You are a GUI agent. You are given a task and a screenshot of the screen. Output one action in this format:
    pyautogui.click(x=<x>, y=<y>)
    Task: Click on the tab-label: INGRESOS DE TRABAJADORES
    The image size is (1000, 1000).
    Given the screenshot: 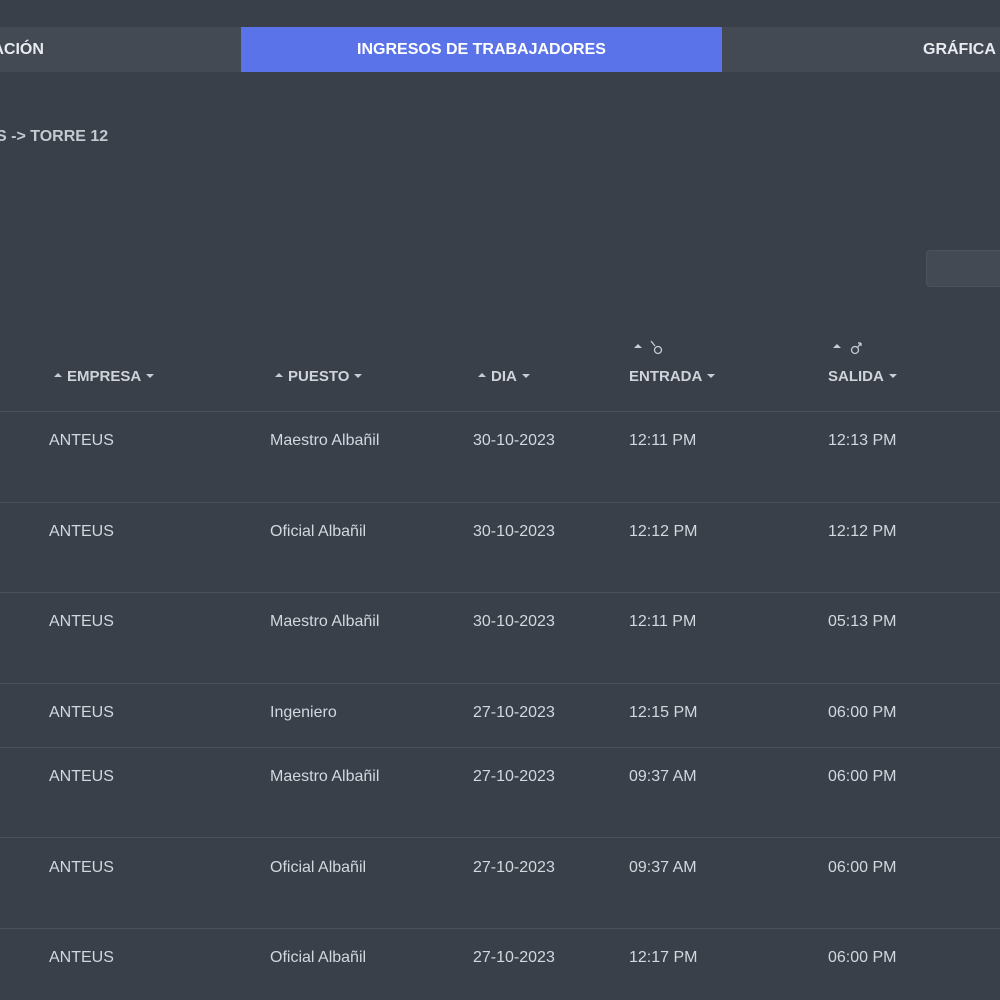 What is the action you would take?
    pyautogui.click(x=481, y=49)
    